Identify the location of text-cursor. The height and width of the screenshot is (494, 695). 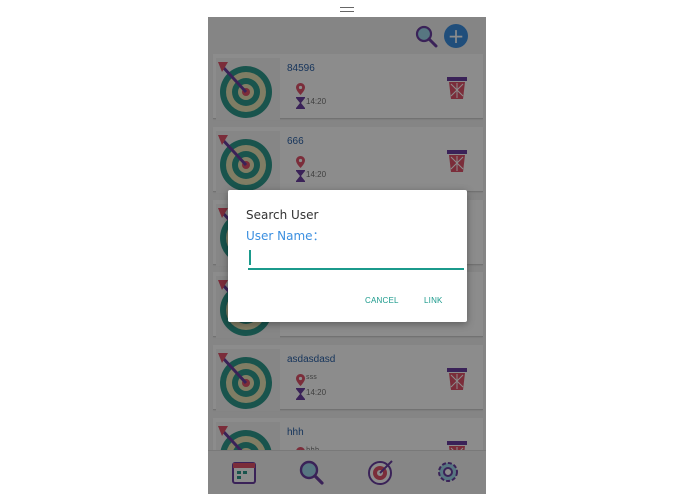
(250, 257).